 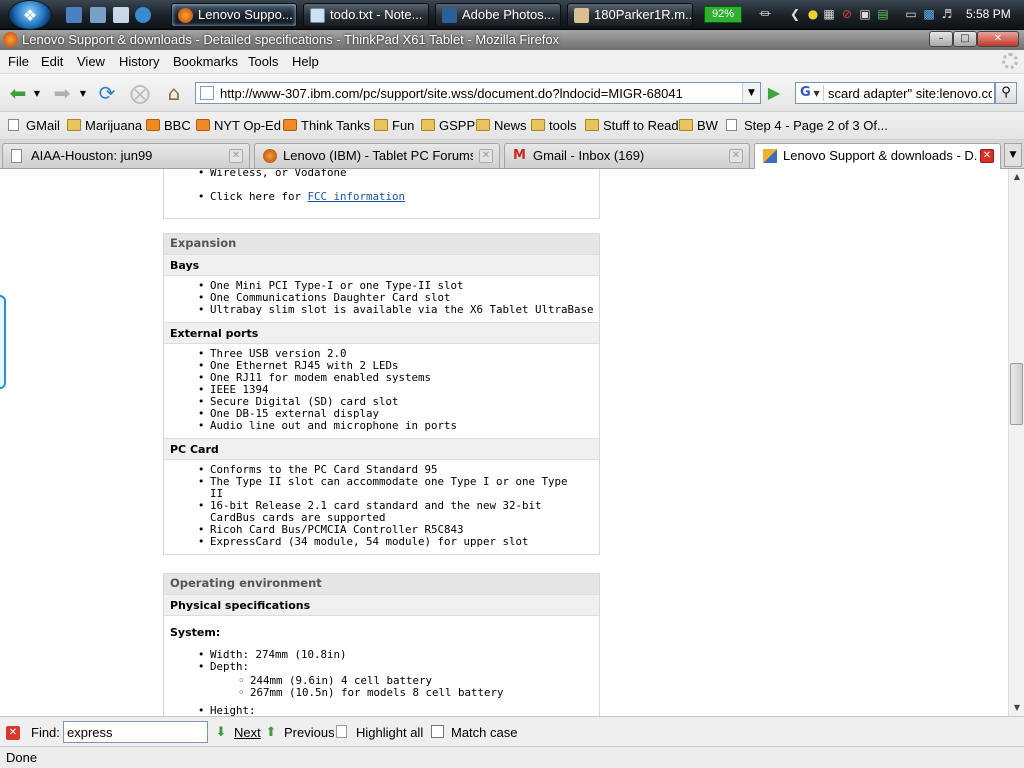 I want to click on clock: 5:58 PM, so click(x=988, y=14).